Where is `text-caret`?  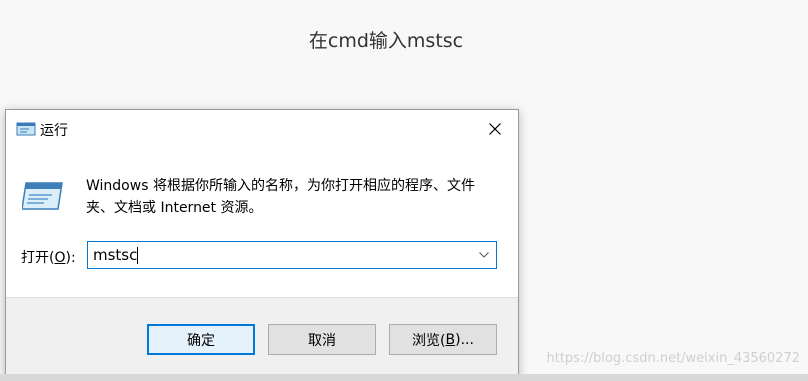
text-caret is located at coordinates (137, 255).